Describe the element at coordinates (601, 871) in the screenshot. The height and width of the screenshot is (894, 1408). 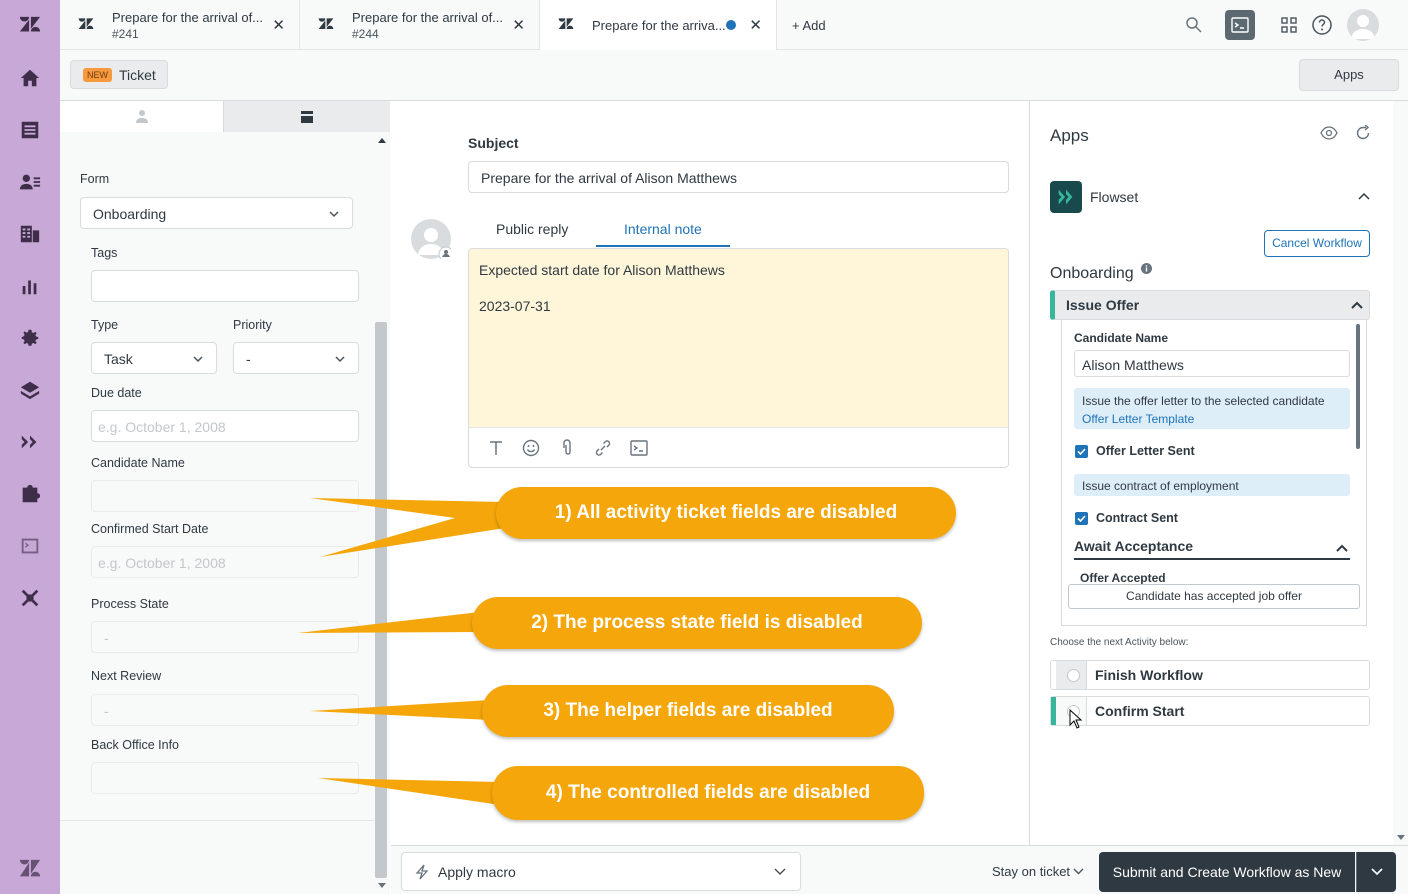
I see `apply-macro-select: Apply macro` at that location.